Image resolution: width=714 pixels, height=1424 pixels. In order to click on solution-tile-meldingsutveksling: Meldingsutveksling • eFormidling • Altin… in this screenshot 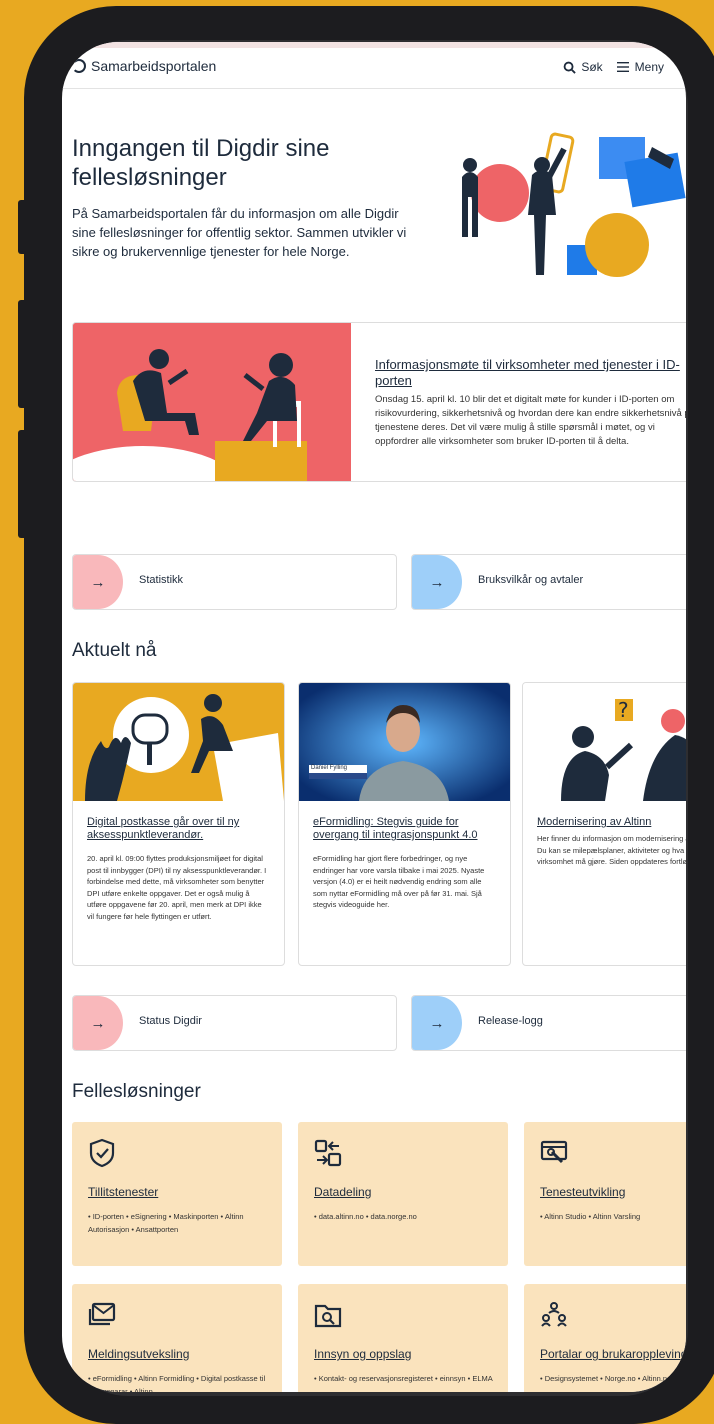, I will do `click(177, 1338)`.